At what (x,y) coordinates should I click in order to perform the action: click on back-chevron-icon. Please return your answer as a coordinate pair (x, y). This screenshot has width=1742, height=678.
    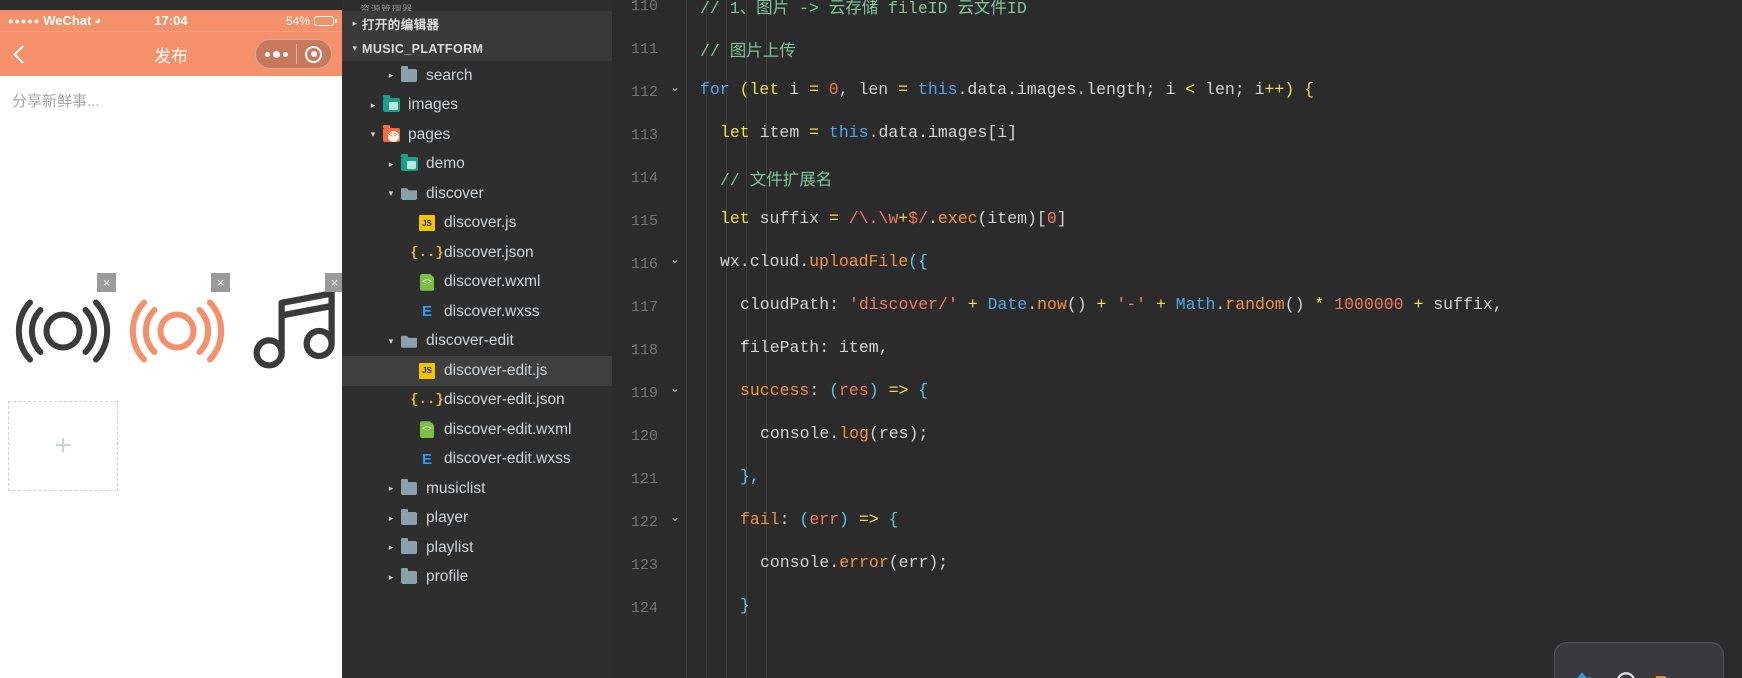
    Looking at the image, I should click on (22, 54).